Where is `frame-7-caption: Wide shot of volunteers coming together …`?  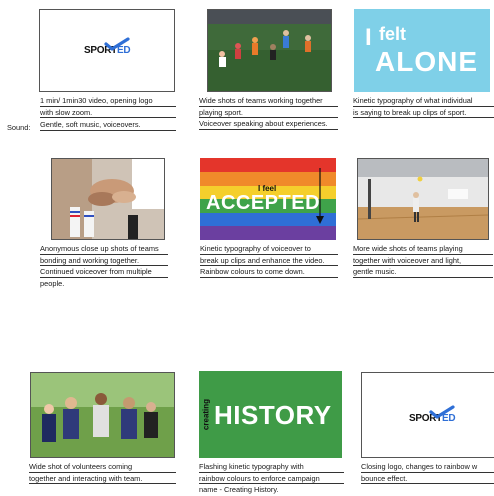
frame-7-caption: Wide shot of volunteers coming together … is located at coordinates (102, 473).